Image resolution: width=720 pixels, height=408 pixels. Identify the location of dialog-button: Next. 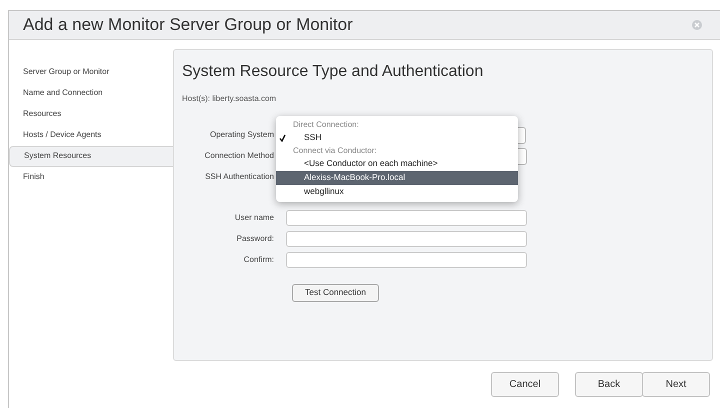
(676, 384).